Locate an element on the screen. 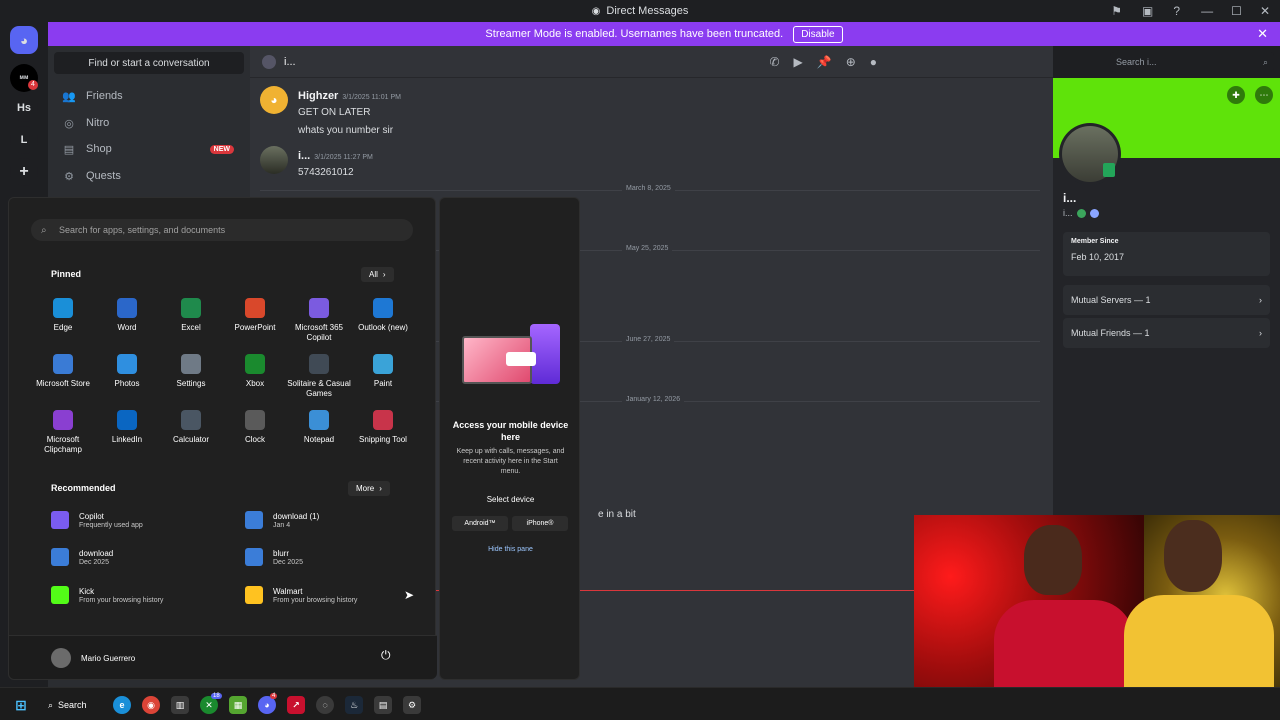 This screenshot has height=720, width=1280. paint-icon is located at coordinates (383, 364).